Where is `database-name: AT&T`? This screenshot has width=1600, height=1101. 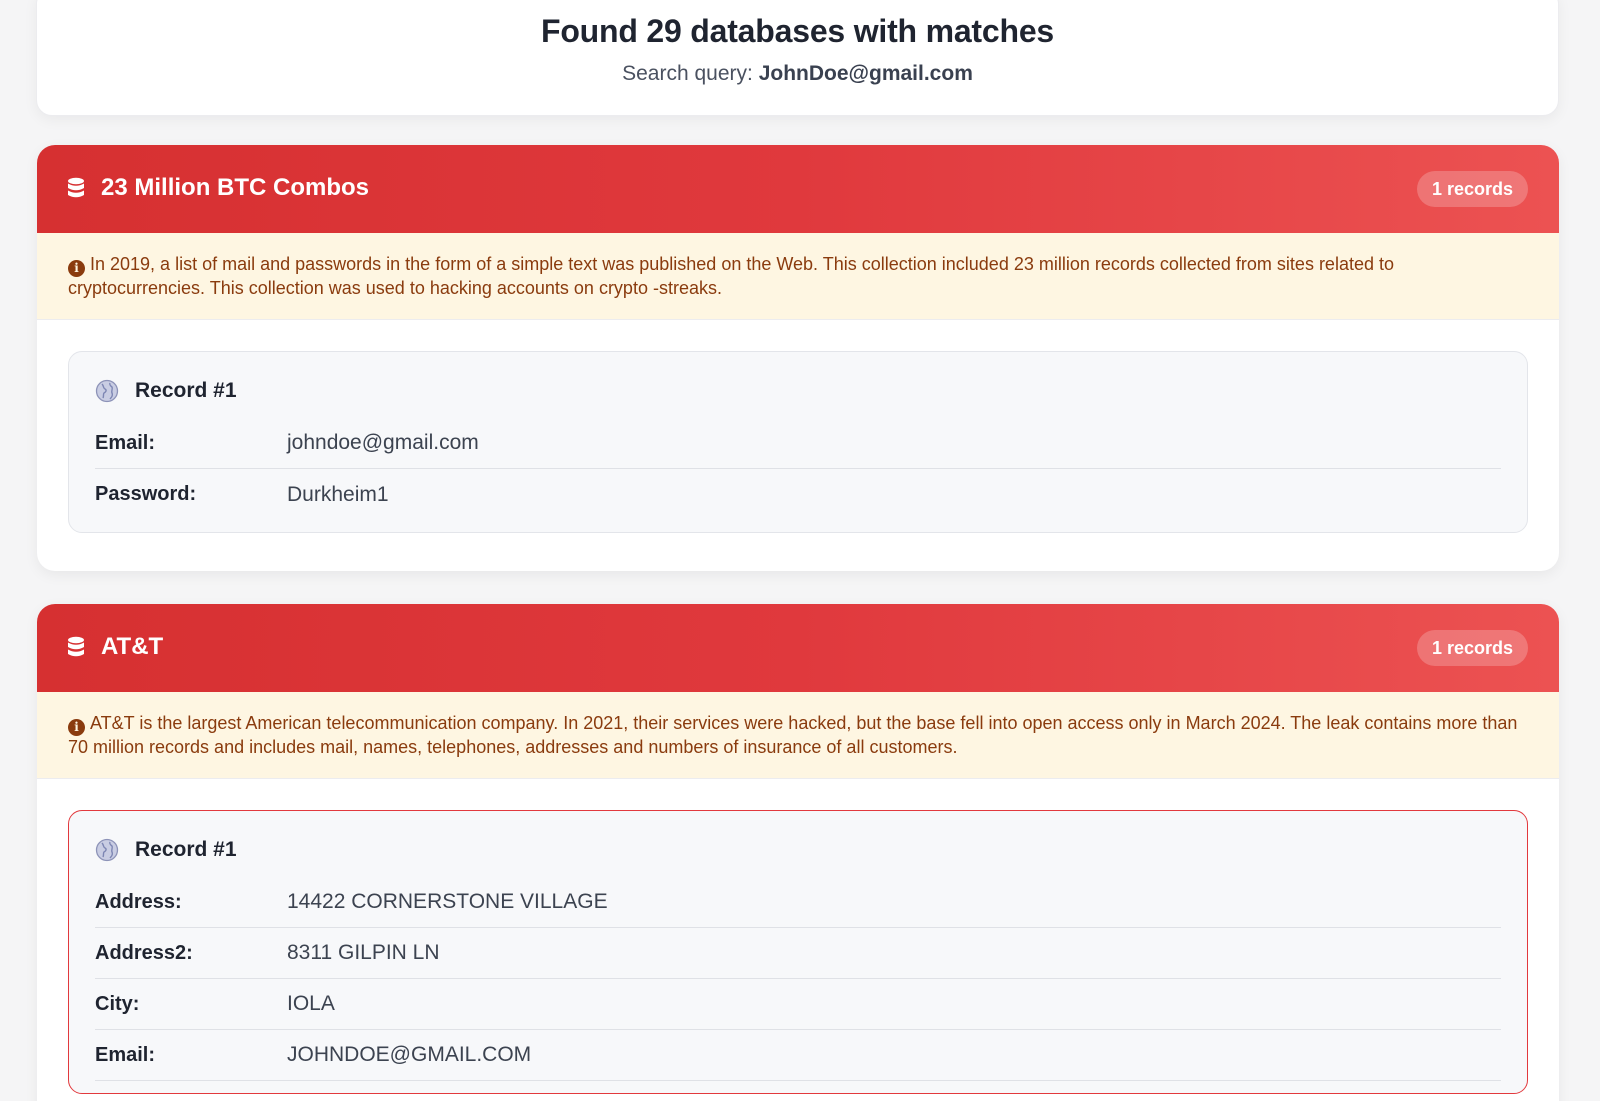 database-name: AT&T is located at coordinates (132, 646).